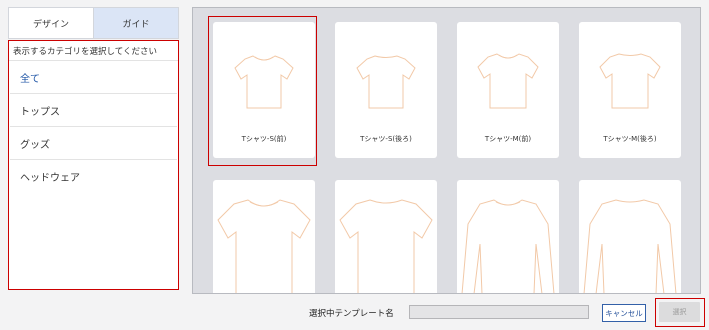 Image resolution: width=709 pixels, height=330 pixels. What do you see at coordinates (93, 51) in the screenshot?
I see `category-header: 表示するカテゴリを選択してください` at bounding box center [93, 51].